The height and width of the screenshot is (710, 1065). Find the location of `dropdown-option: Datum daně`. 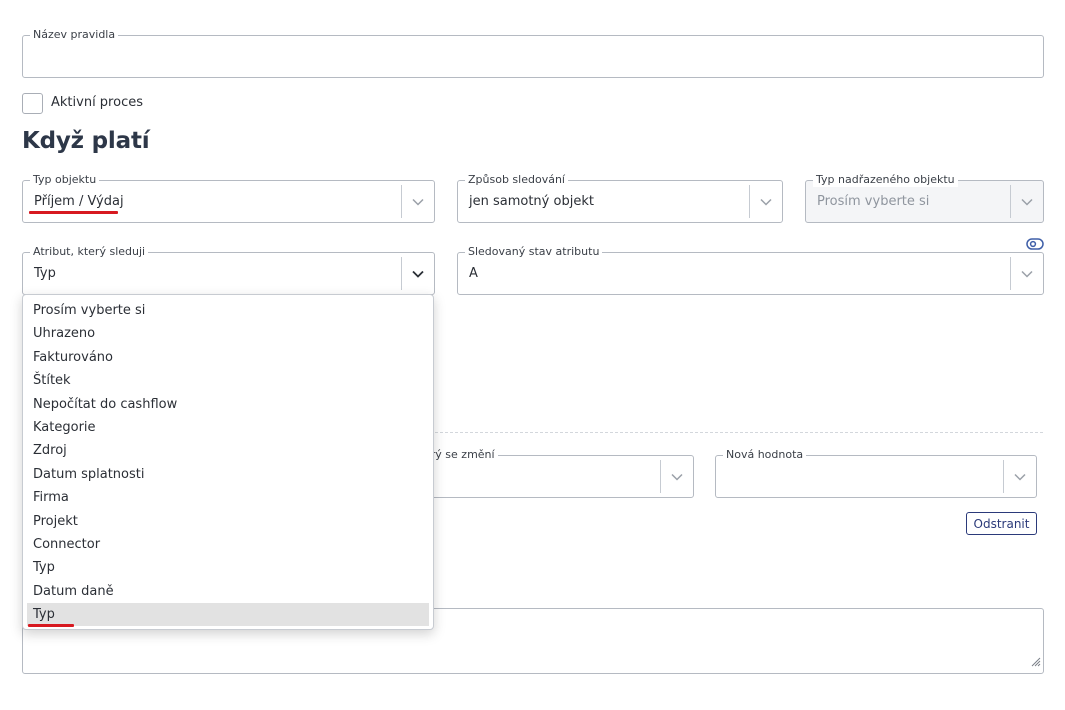

dropdown-option: Datum daně is located at coordinates (228, 591).